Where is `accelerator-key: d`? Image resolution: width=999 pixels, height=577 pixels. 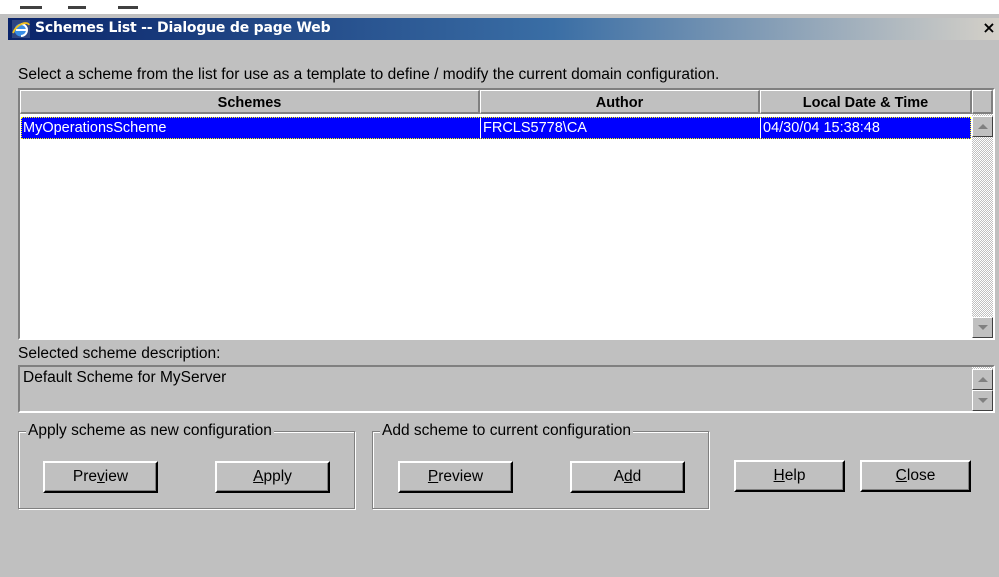 accelerator-key: d is located at coordinates (628, 476).